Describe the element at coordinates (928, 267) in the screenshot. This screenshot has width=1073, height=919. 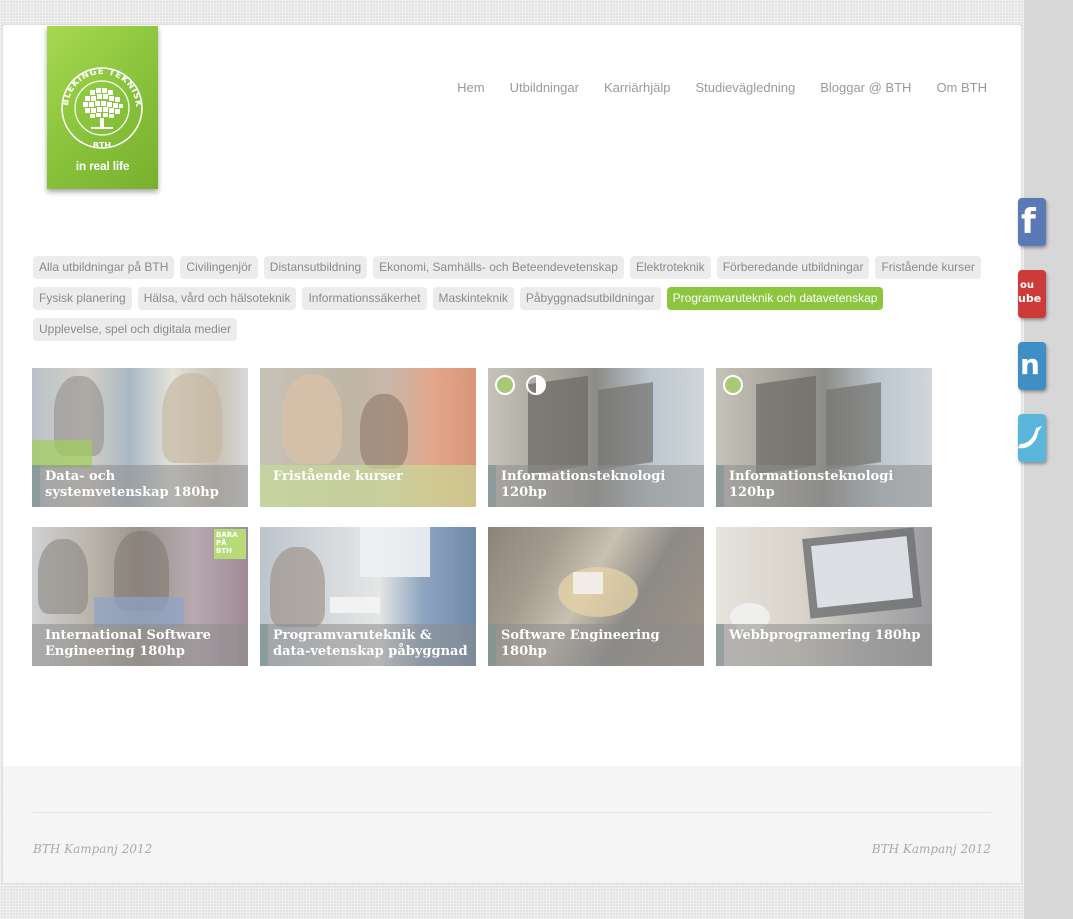
I see `filter-tag-fristaende: Fristående kurser` at that location.